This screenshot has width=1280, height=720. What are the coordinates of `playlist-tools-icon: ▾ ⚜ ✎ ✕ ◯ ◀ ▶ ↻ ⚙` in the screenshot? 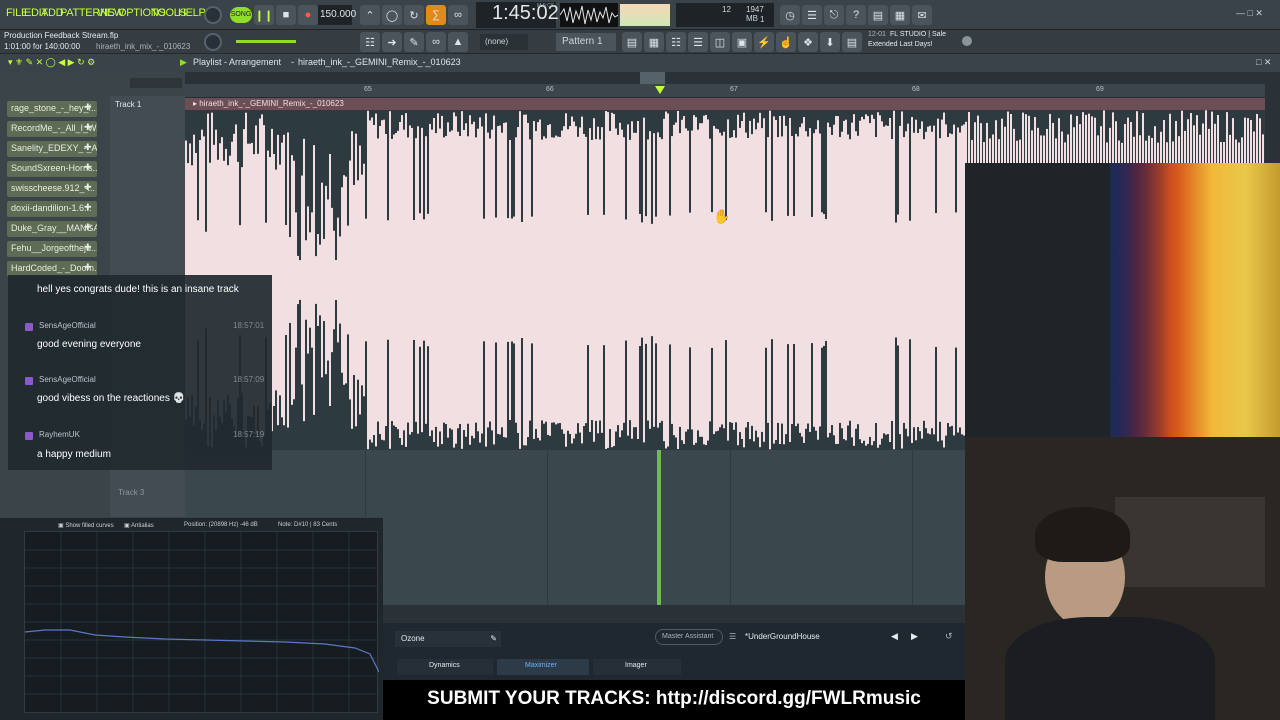 It's located at (51, 62).